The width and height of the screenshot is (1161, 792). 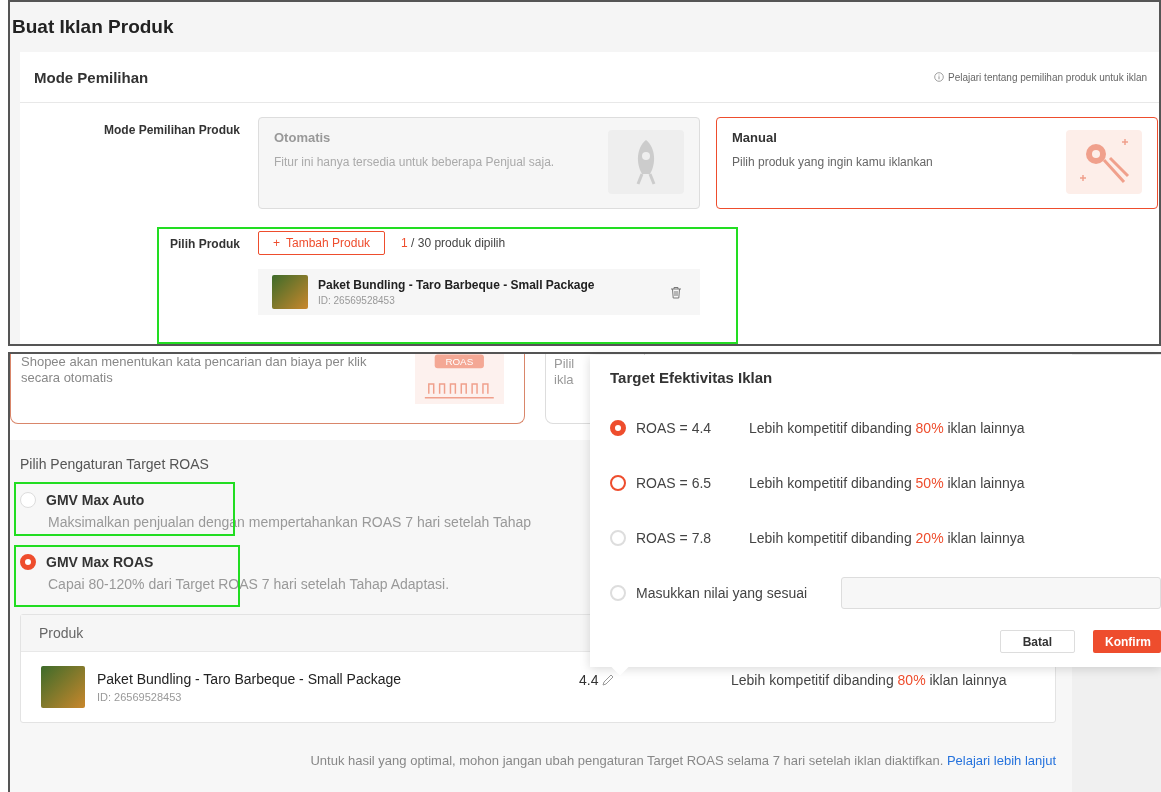 I want to click on pencil-icon, so click(x=608, y=680).